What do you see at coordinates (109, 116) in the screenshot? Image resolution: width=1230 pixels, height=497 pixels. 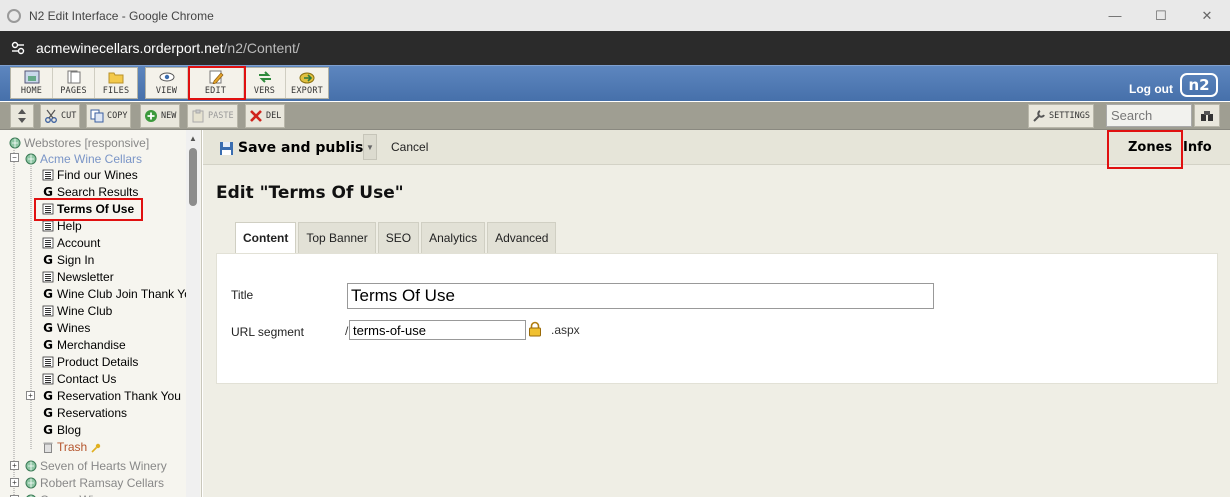 I see `copy-button: COPY` at bounding box center [109, 116].